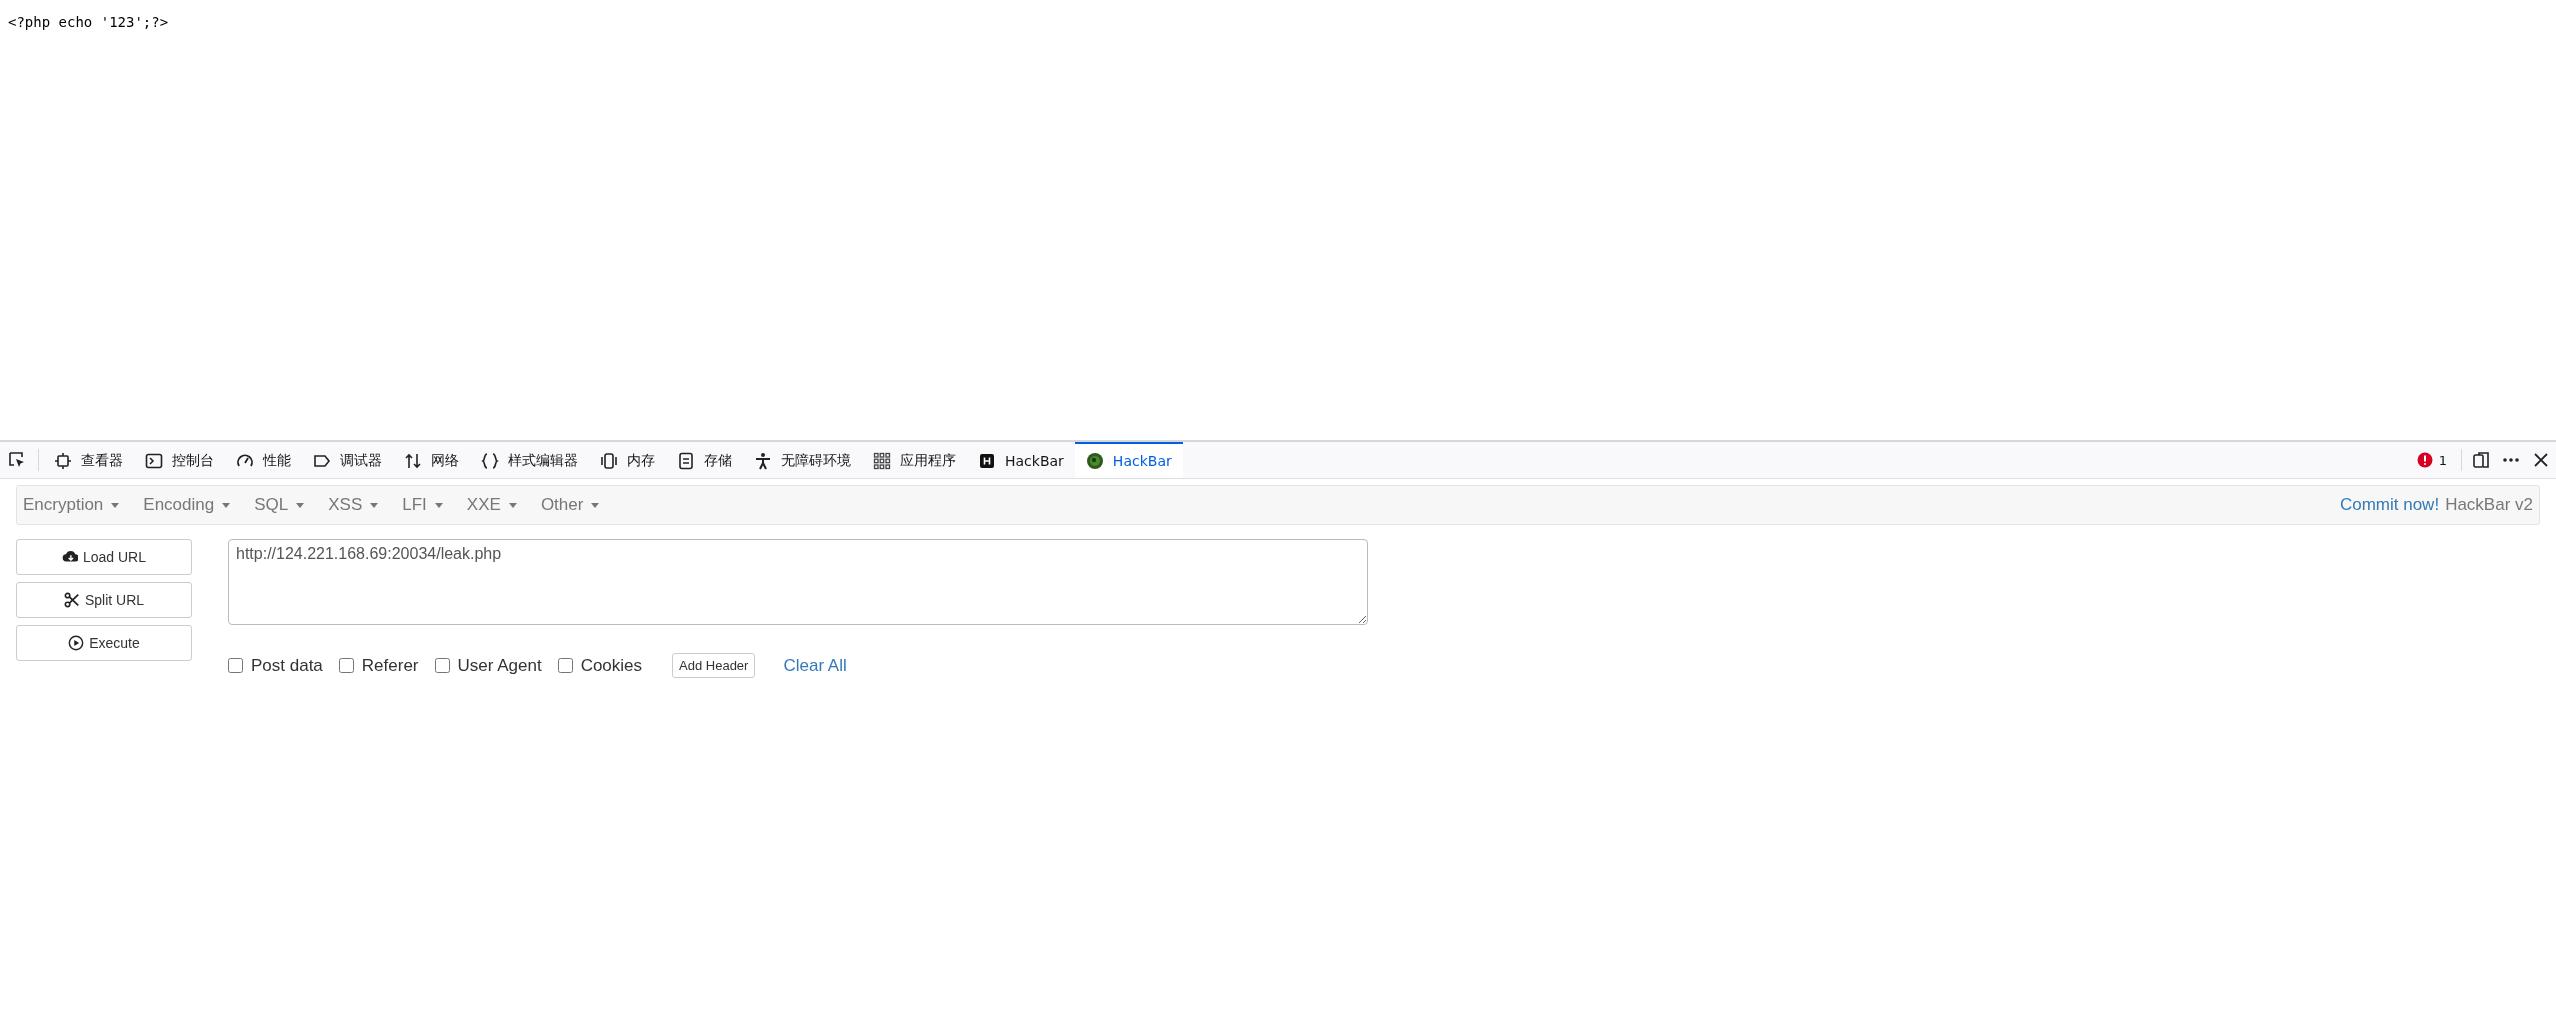  I want to click on grid-icon, so click(882, 461).